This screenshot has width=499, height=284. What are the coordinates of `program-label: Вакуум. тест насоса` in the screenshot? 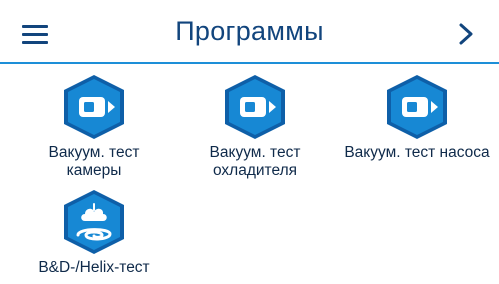 It's located at (417, 152).